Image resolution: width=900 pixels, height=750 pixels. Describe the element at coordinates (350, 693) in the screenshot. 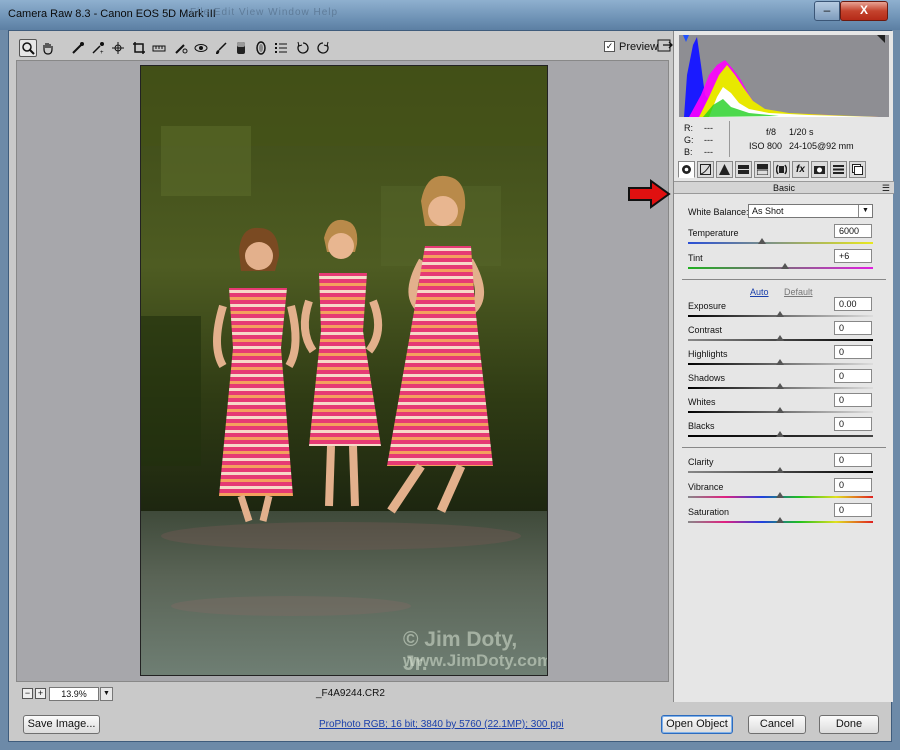

I see `file-name: _F4A9244.CR2` at that location.